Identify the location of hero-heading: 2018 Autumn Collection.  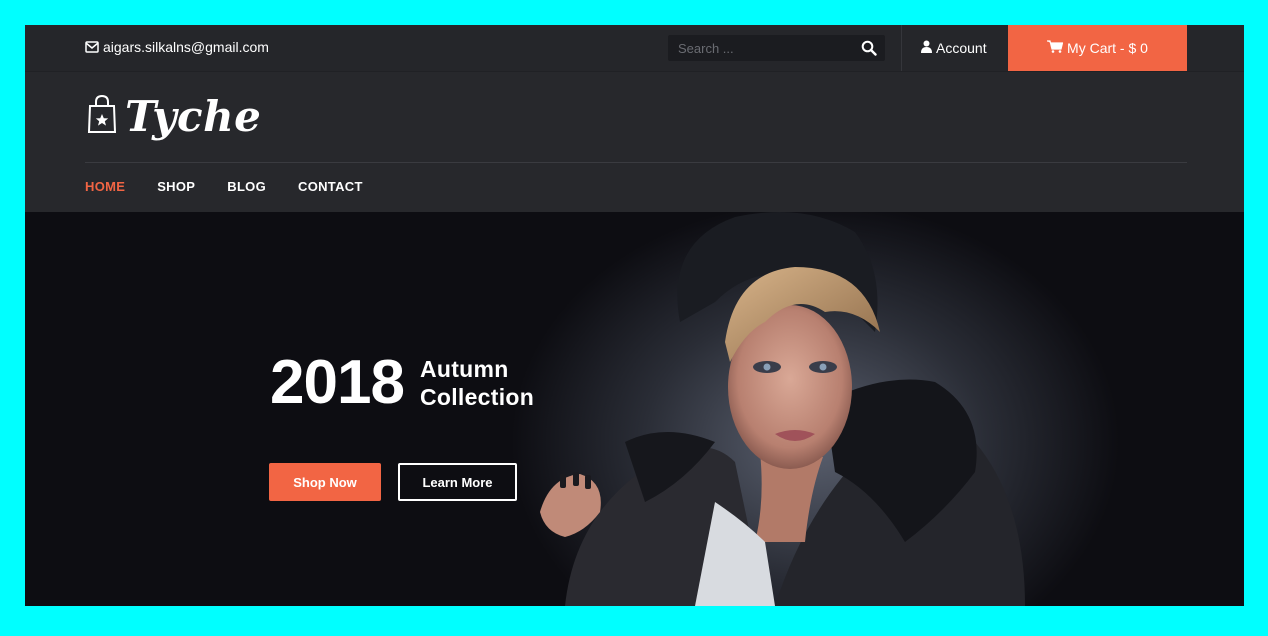
(402, 383).